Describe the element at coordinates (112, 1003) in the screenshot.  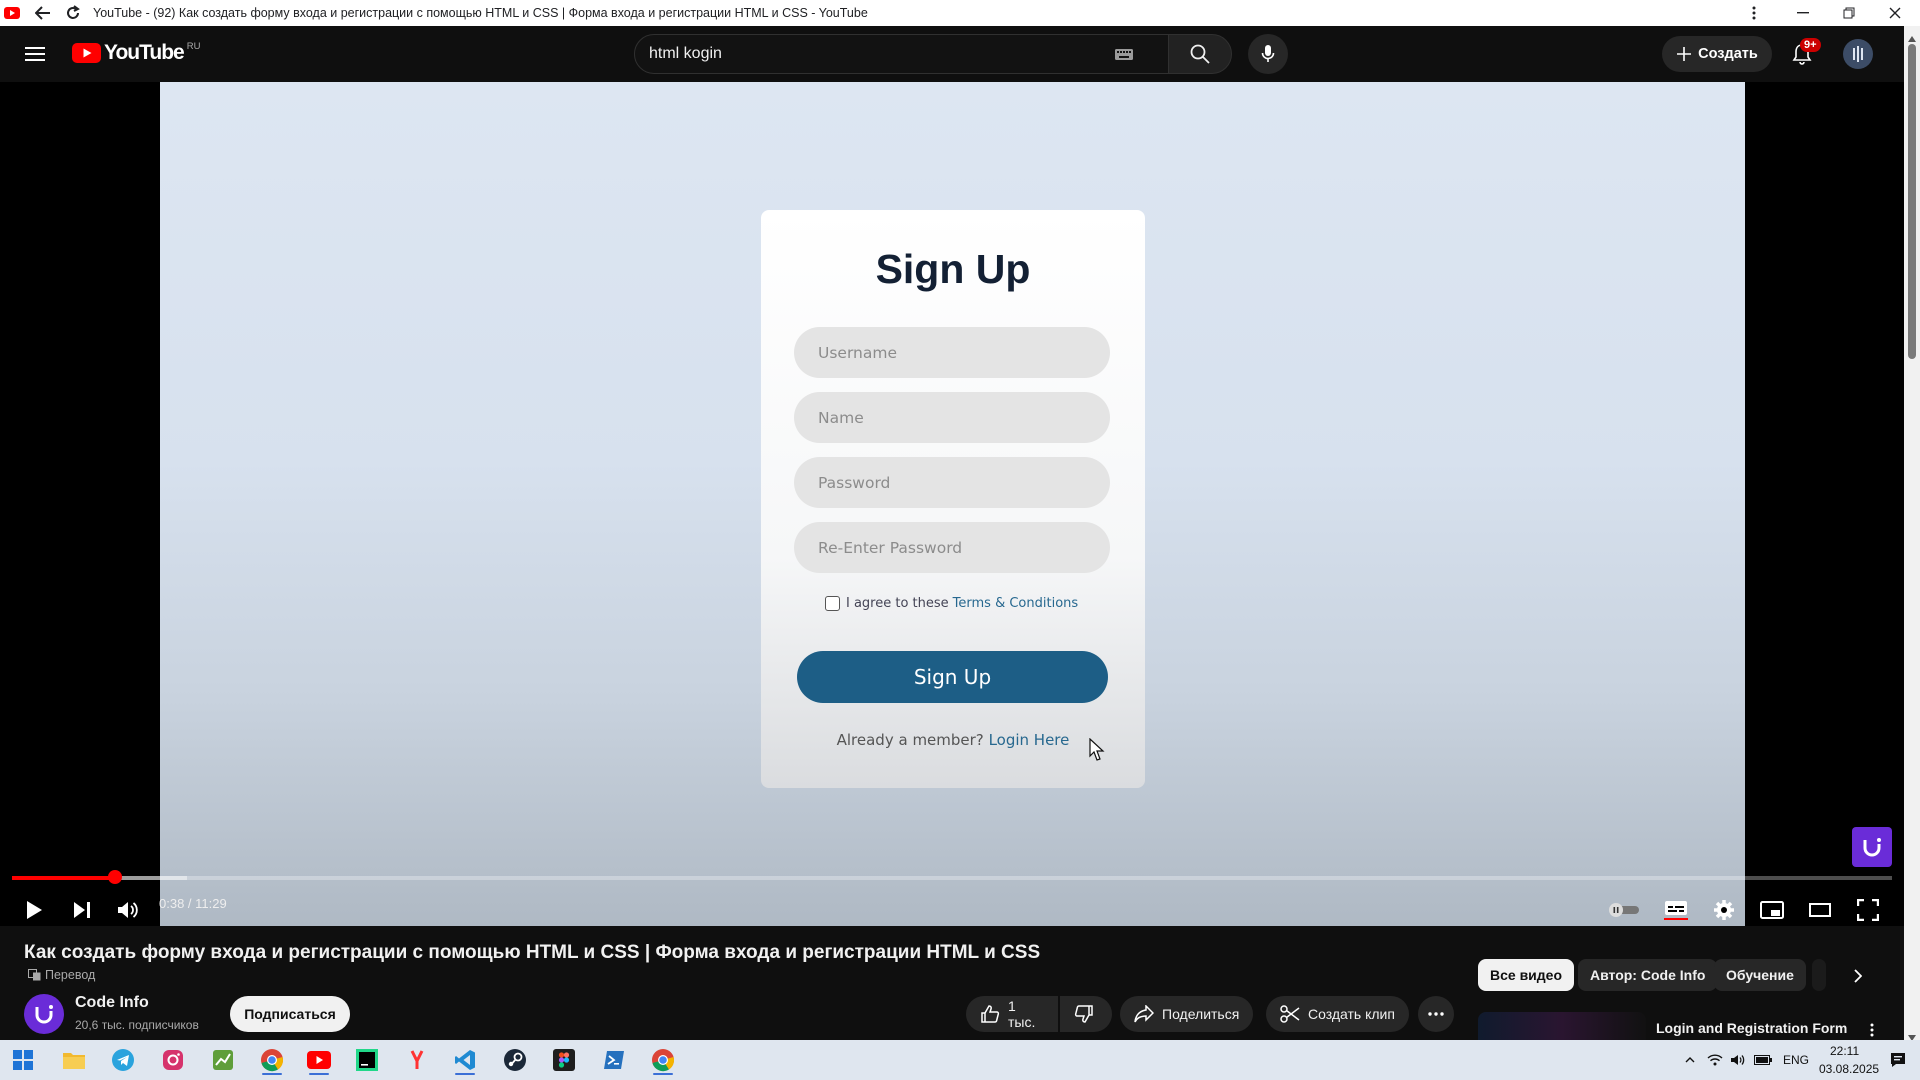
I see `channel-name: Code Info` at that location.